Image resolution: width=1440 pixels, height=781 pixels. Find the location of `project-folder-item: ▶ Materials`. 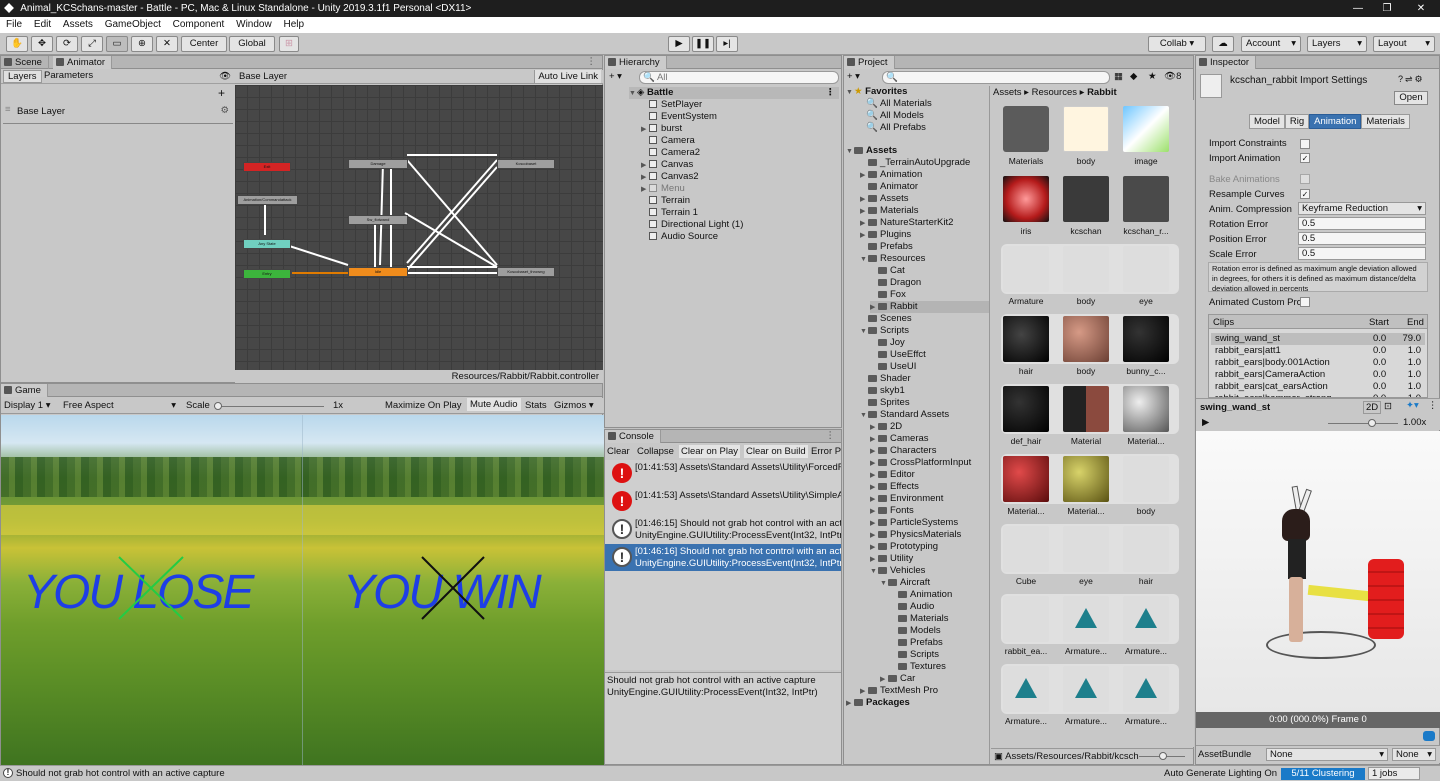

project-folder-item: ▶ Materials is located at coordinates (889, 211).